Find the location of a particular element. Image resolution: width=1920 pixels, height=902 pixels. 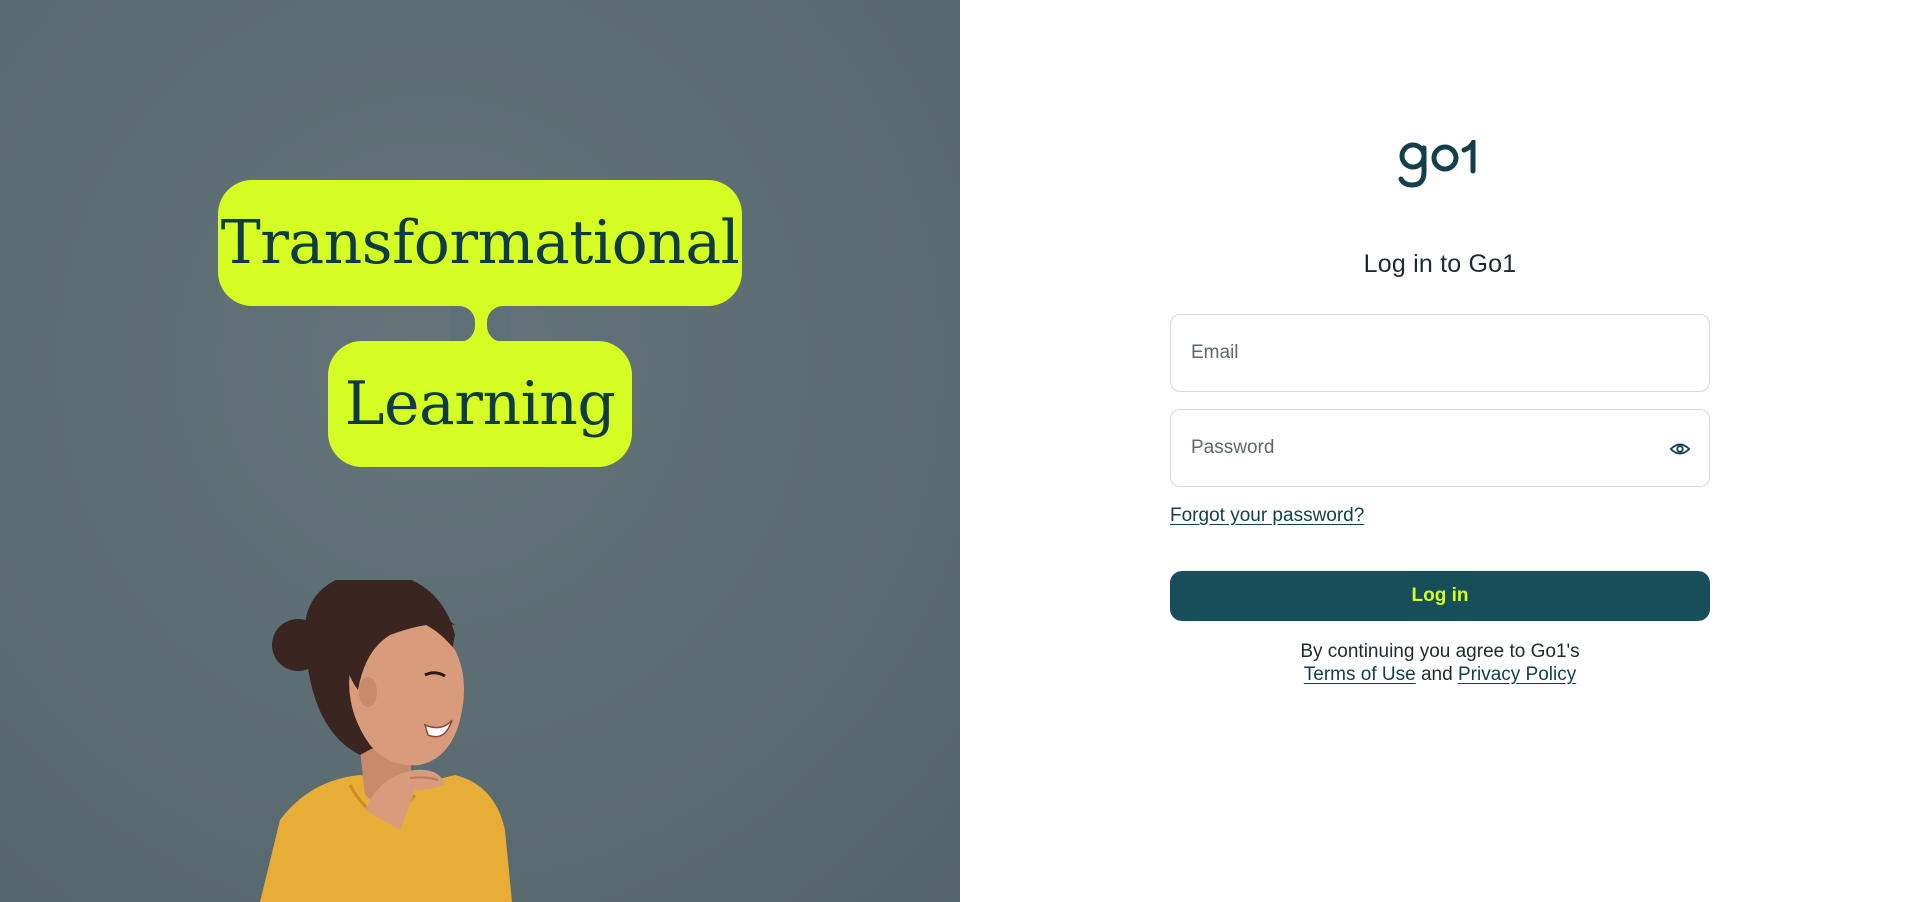

hero-bubble-top: Transformational is located at coordinates (480, 243).